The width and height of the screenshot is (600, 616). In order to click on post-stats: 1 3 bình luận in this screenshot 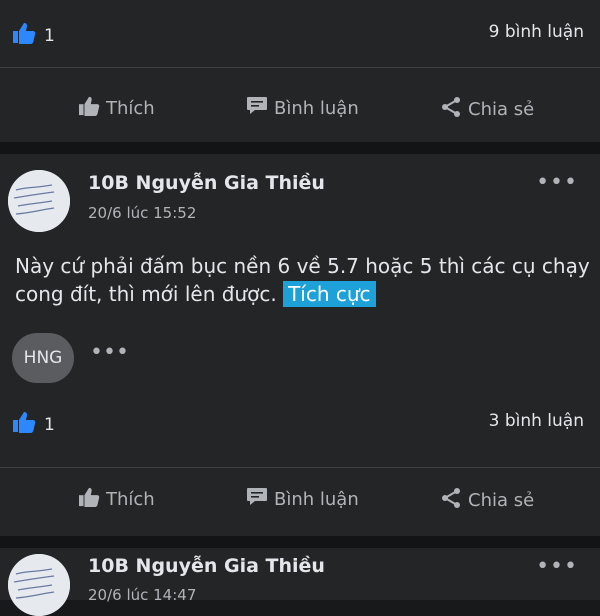, I will do `click(300, 431)`.